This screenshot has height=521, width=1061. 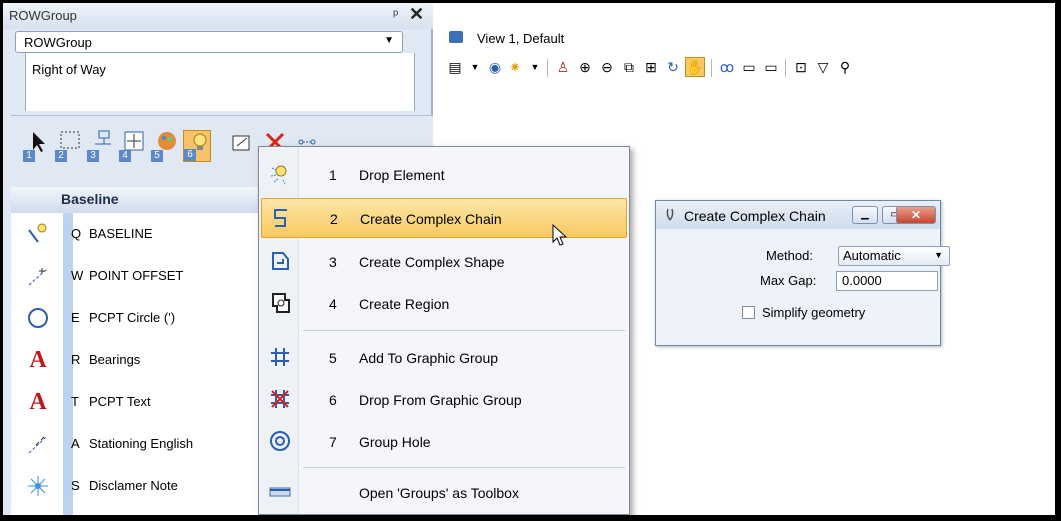 What do you see at coordinates (429, 358) in the screenshot?
I see `menu-item-label: Add To Graphic Group` at bounding box center [429, 358].